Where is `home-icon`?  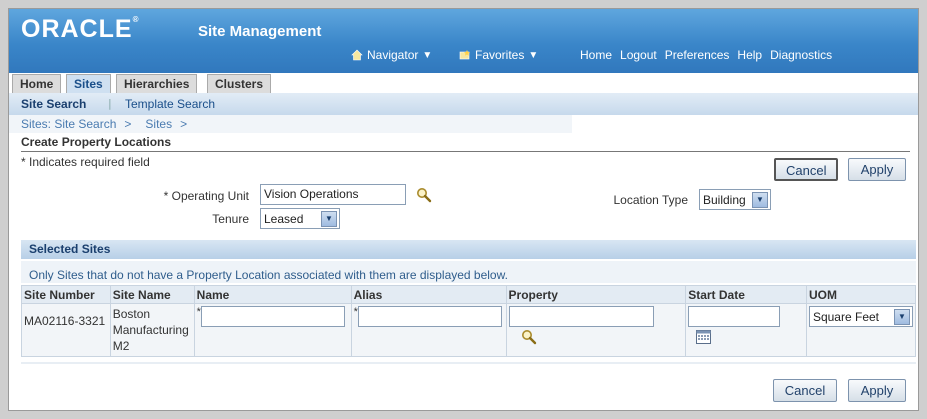 home-icon is located at coordinates (357, 55).